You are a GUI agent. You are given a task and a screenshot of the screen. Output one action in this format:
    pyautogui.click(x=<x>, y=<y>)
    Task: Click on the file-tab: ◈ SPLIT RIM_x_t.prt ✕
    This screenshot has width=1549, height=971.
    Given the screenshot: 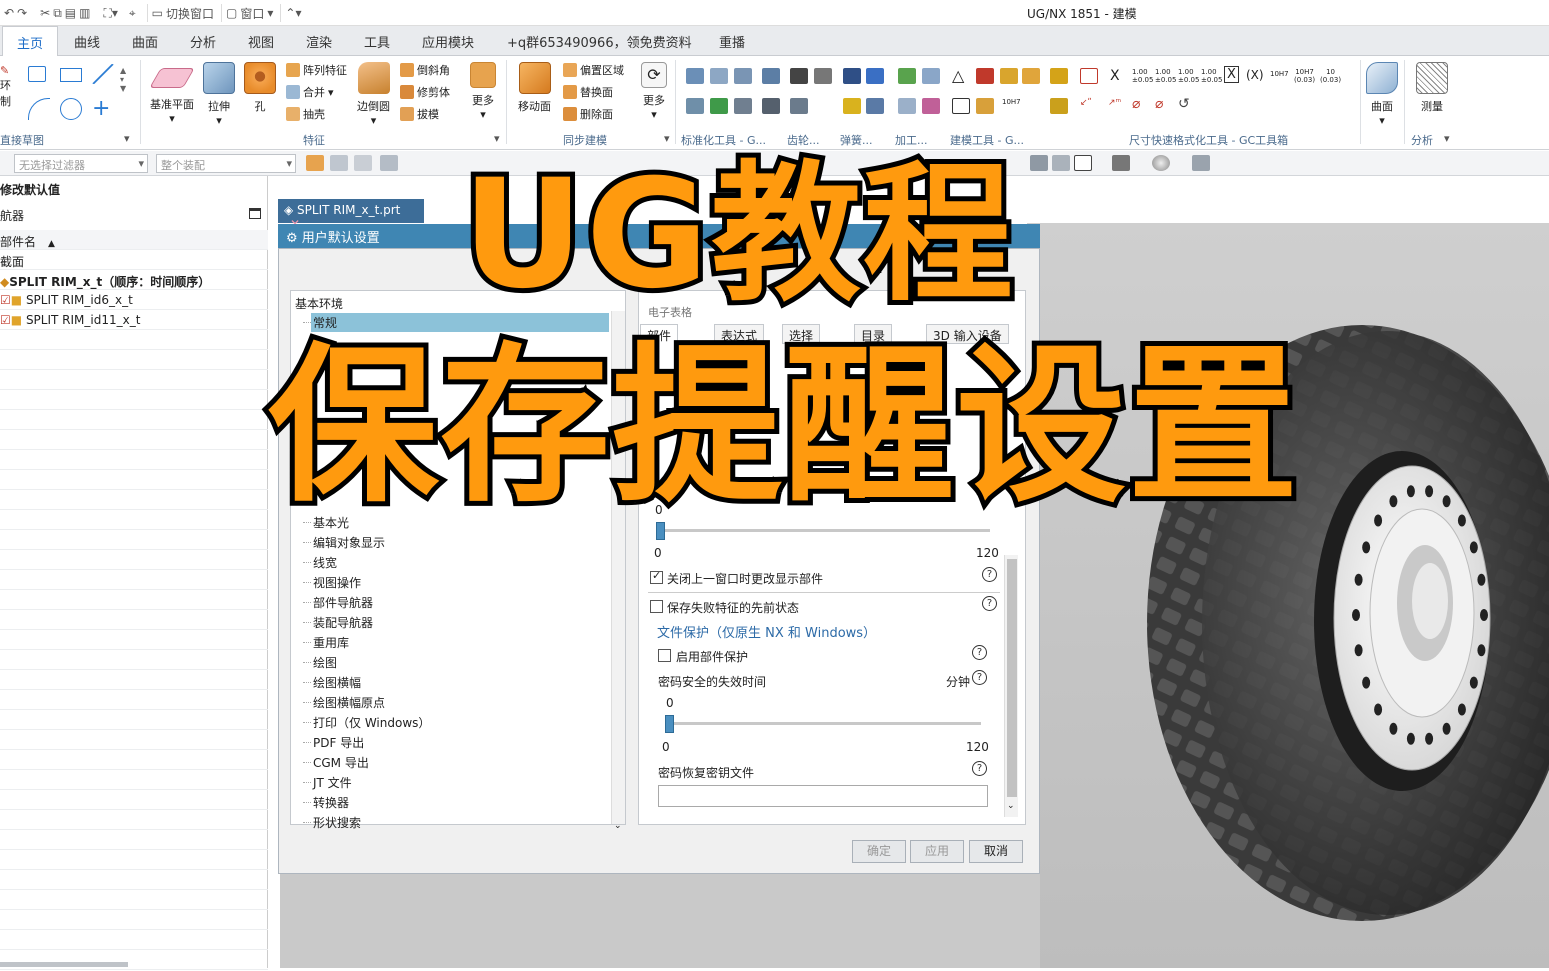 What is the action you would take?
    pyautogui.click(x=351, y=215)
    